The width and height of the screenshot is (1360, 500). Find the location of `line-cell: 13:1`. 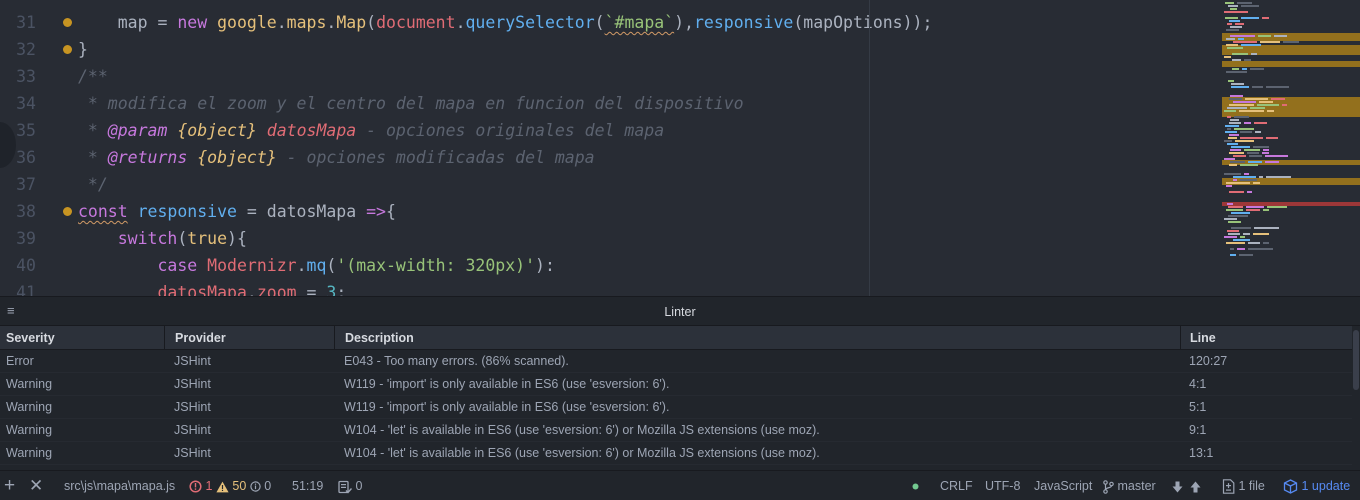

line-cell: 13:1 is located at coordinates (1201, 453).